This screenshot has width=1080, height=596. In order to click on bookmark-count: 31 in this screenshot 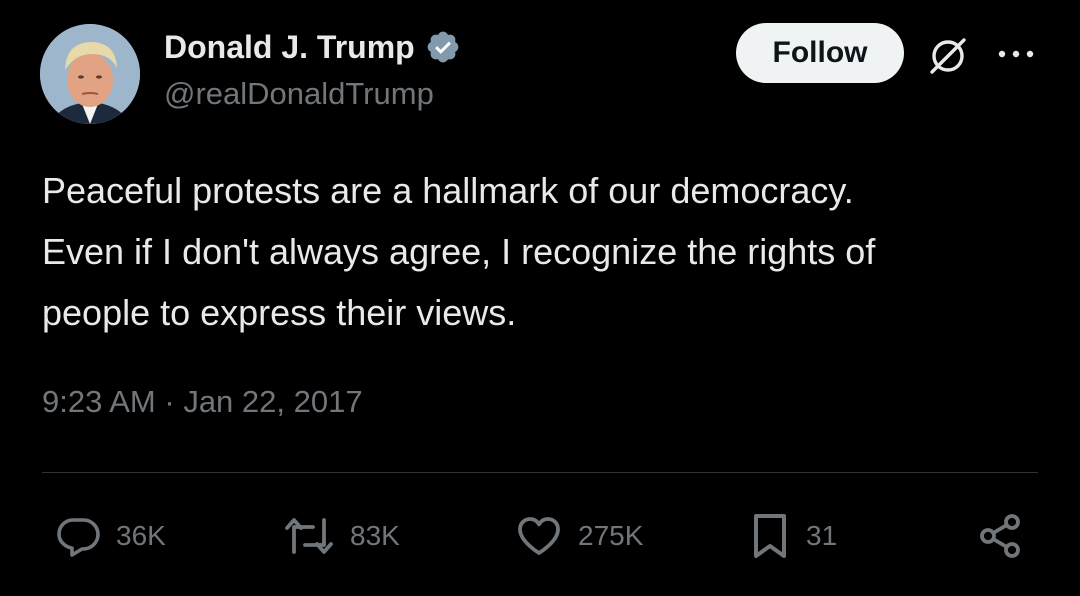, I will do `click(822, 535)`.